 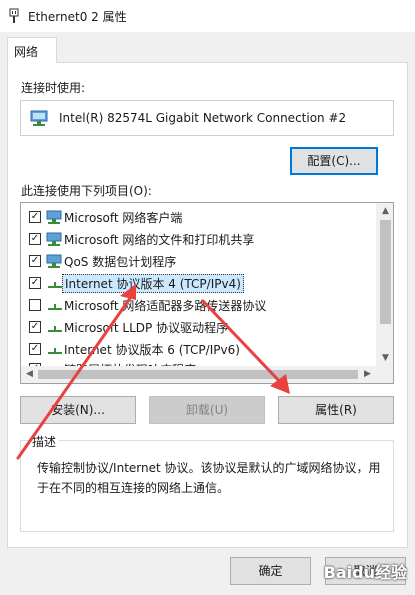 What do you see at coordinates (77, 17) in the screenshot?
I see `window-title: Ethernet0 2 属性` at bounding box center [77, 17].